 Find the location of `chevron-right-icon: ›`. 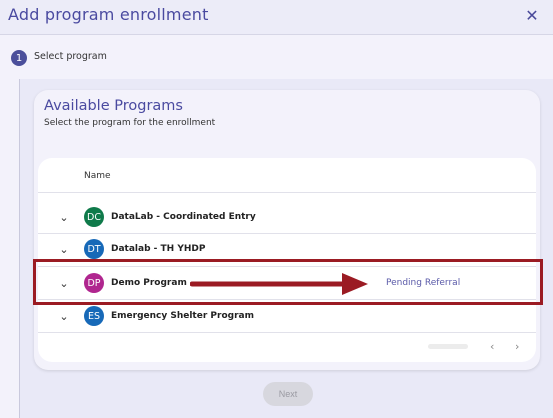

chevron-right-icon: › is located at coordinates (517, 346).